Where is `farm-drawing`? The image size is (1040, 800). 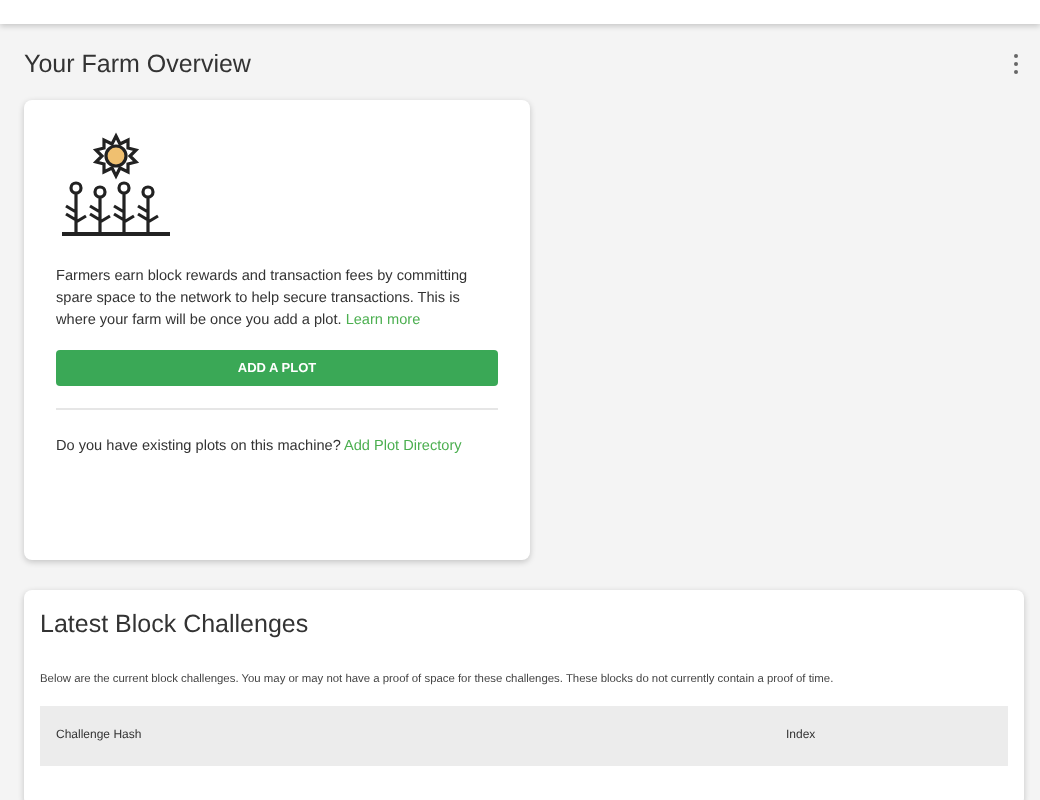
farm-drawing is located at coordinates (116, 186).